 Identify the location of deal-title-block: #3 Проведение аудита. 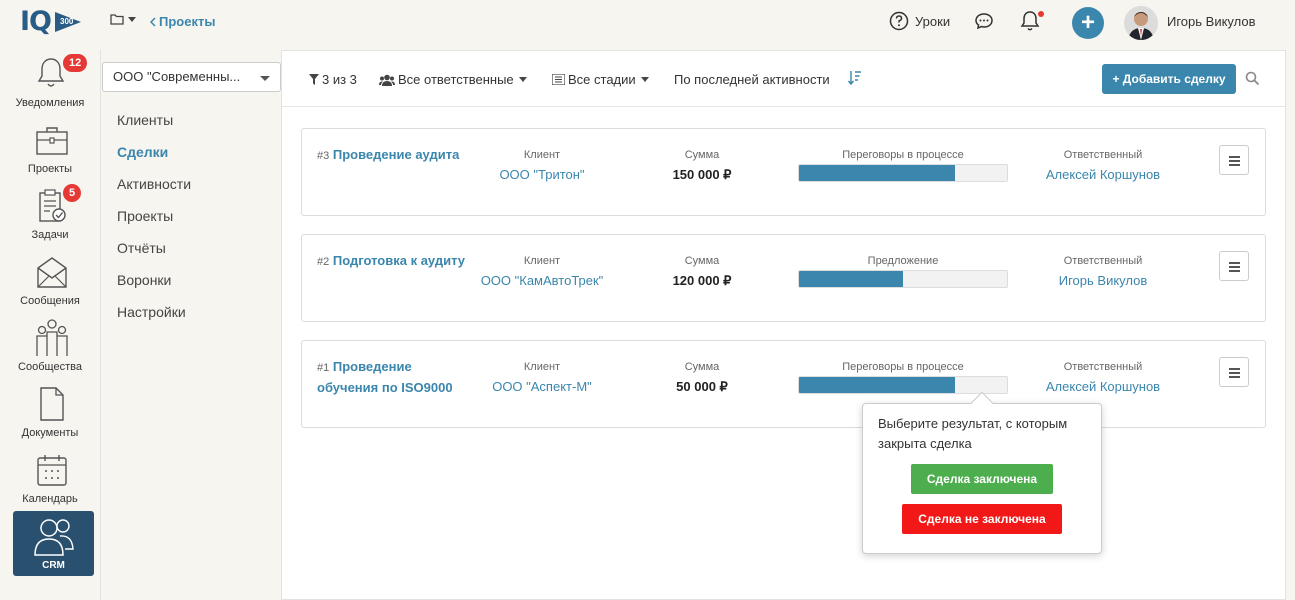
(392, 155).